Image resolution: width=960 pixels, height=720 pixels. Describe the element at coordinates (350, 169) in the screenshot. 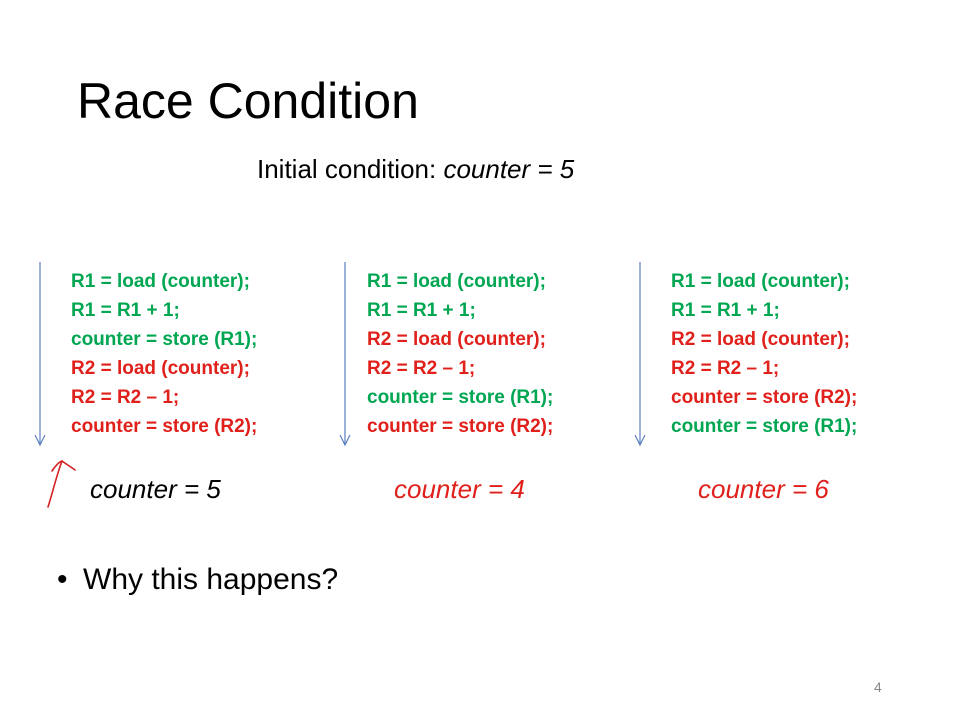

I see `initial-condition-label: Initial condition:` at that location.